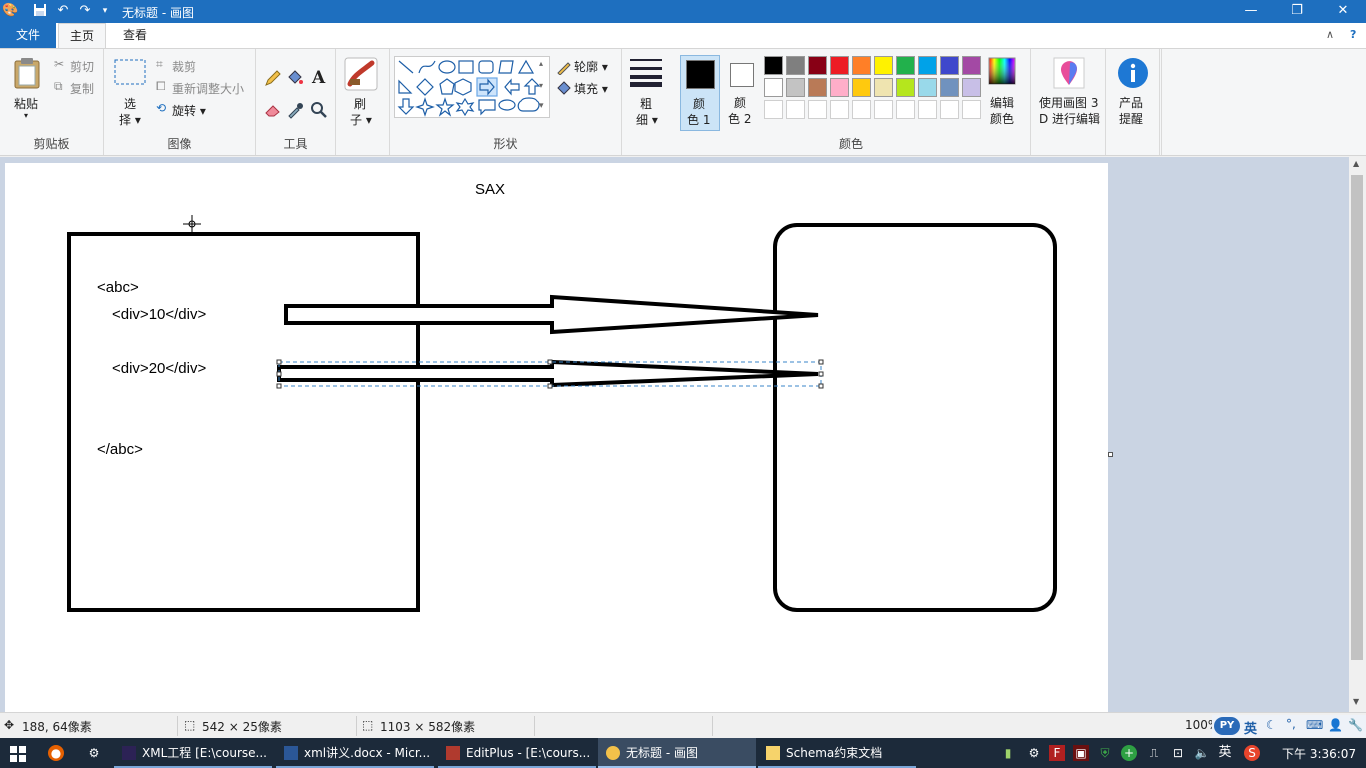 The image size is (1366, 768). Describe the element at coordinates (319, 110) in the screenshot. I see `magnifier-icon` at that location.